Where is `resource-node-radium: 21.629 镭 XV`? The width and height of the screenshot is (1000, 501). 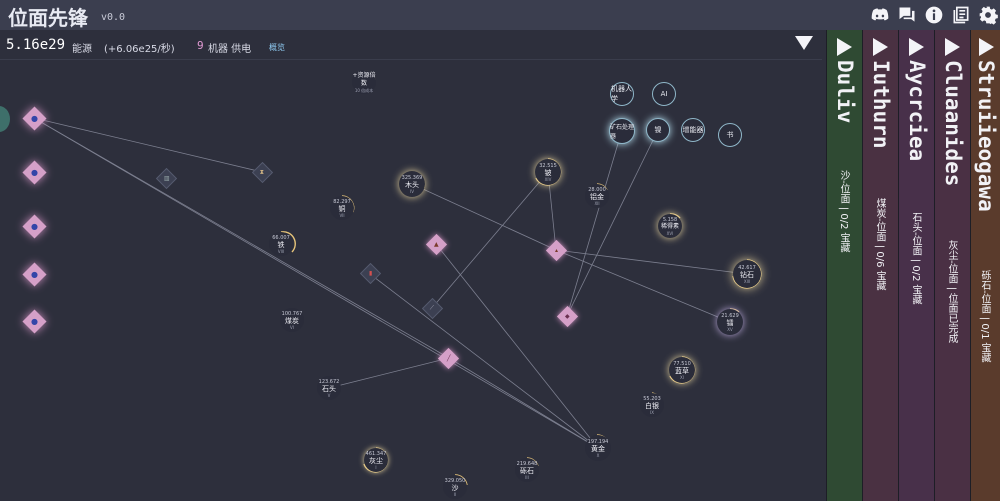
resource-node-radium: 21.629 镭 XV is located at coordinates (730, 322).